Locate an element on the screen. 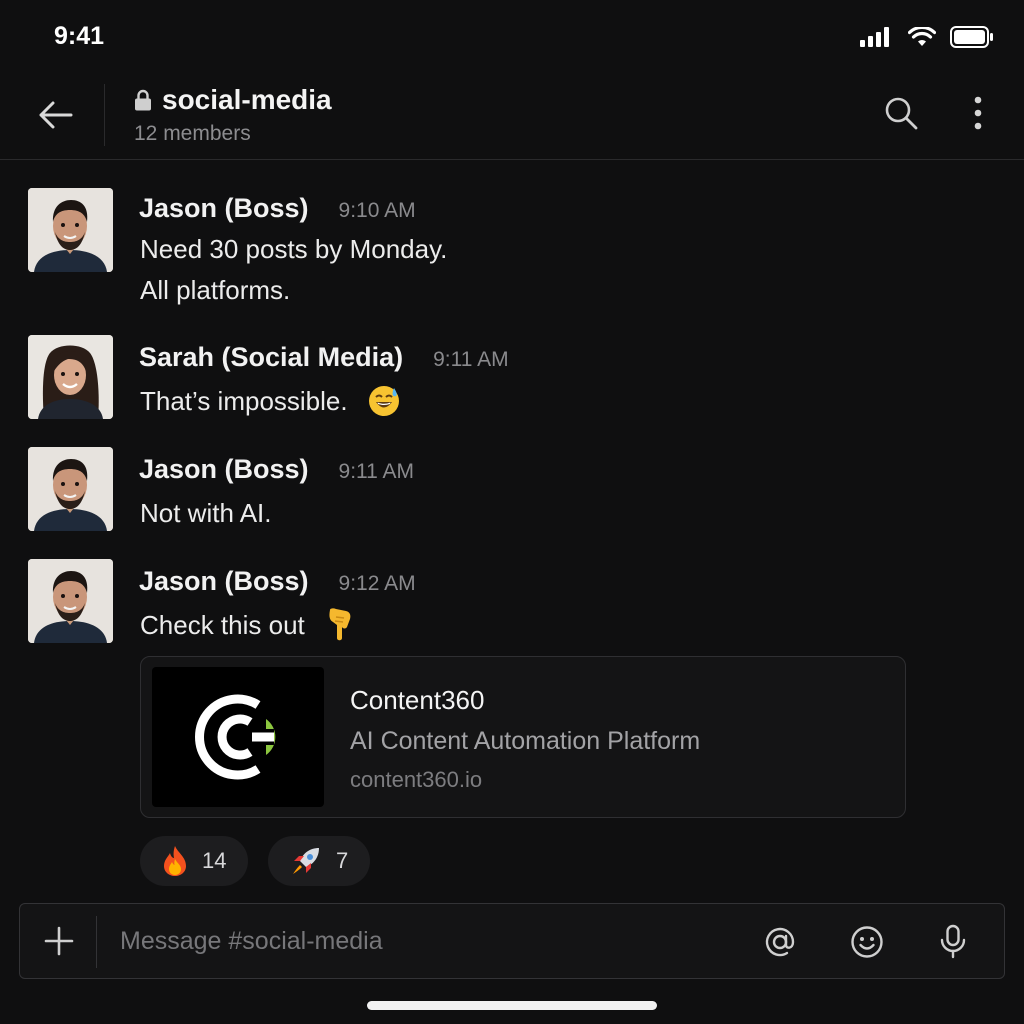  plus-icon is located at coordinates (59, 941).